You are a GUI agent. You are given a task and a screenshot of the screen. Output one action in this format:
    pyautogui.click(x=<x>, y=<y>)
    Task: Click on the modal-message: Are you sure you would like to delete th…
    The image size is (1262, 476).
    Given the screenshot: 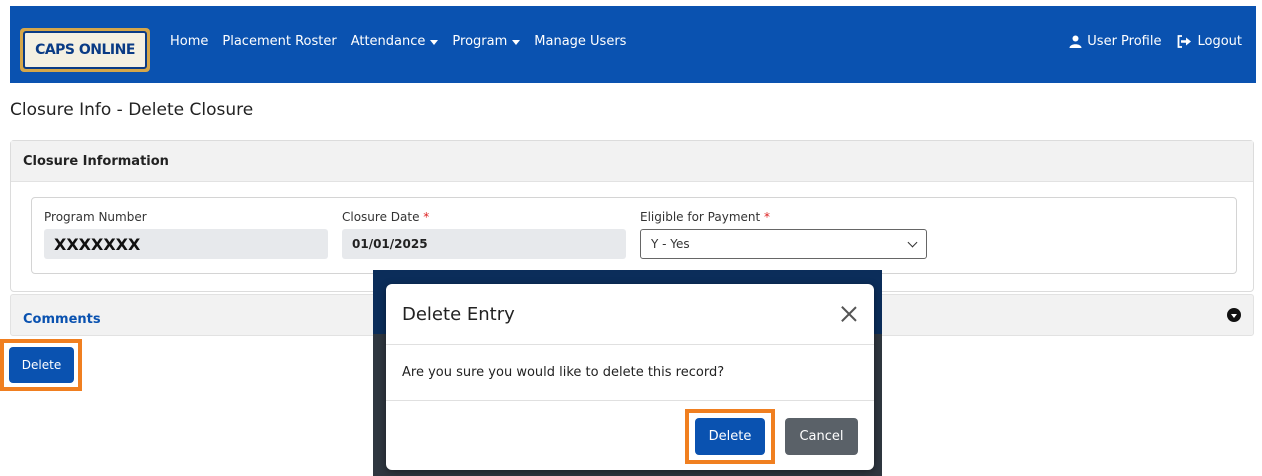 What is the action you would take?
    pyautogui.click(x=630, y=373)
    